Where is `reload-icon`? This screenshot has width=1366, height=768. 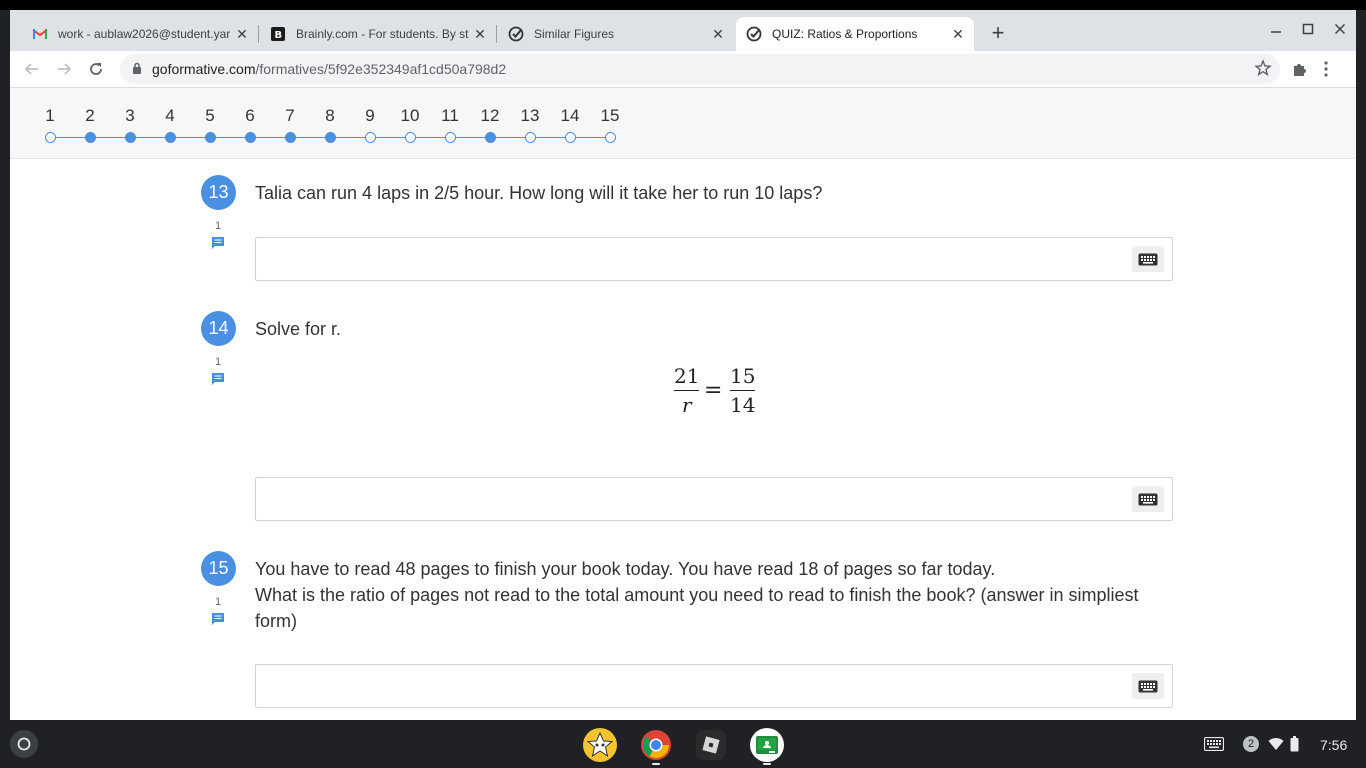 reload-icon is located at coordinates (96, 69).